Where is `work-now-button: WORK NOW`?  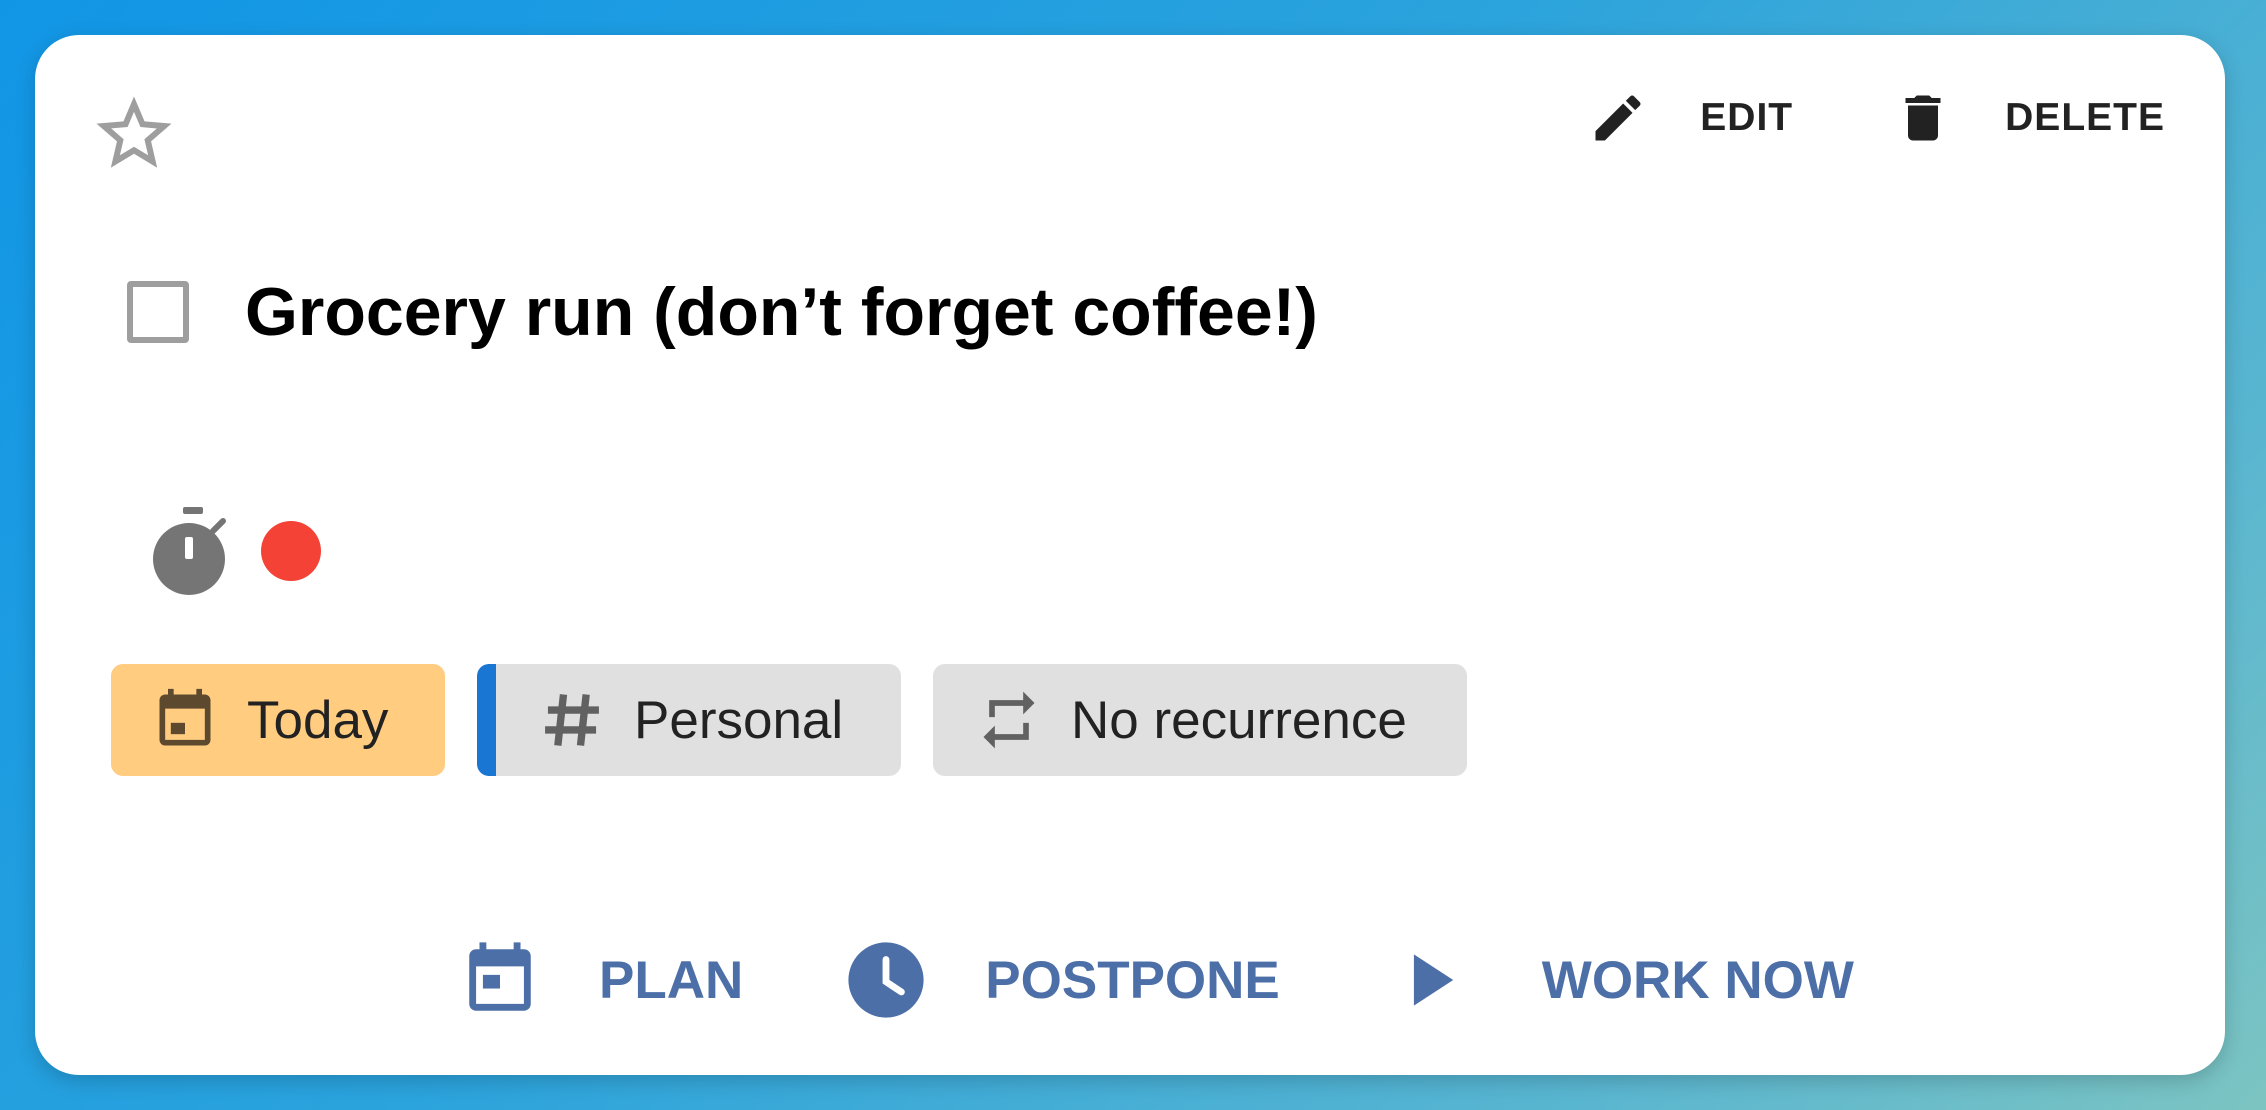 work-now-button: WORK NOW is located at coordinates (1622, 980).